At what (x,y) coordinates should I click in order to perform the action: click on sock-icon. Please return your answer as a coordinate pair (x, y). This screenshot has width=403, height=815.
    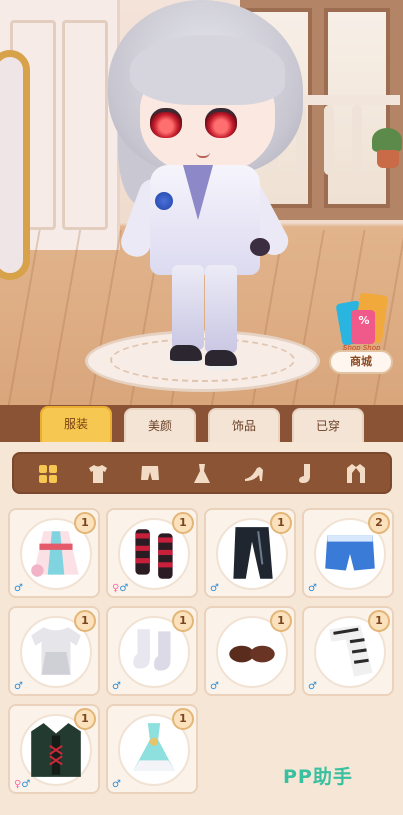
    Looking at the image, I should click on (304, 473).